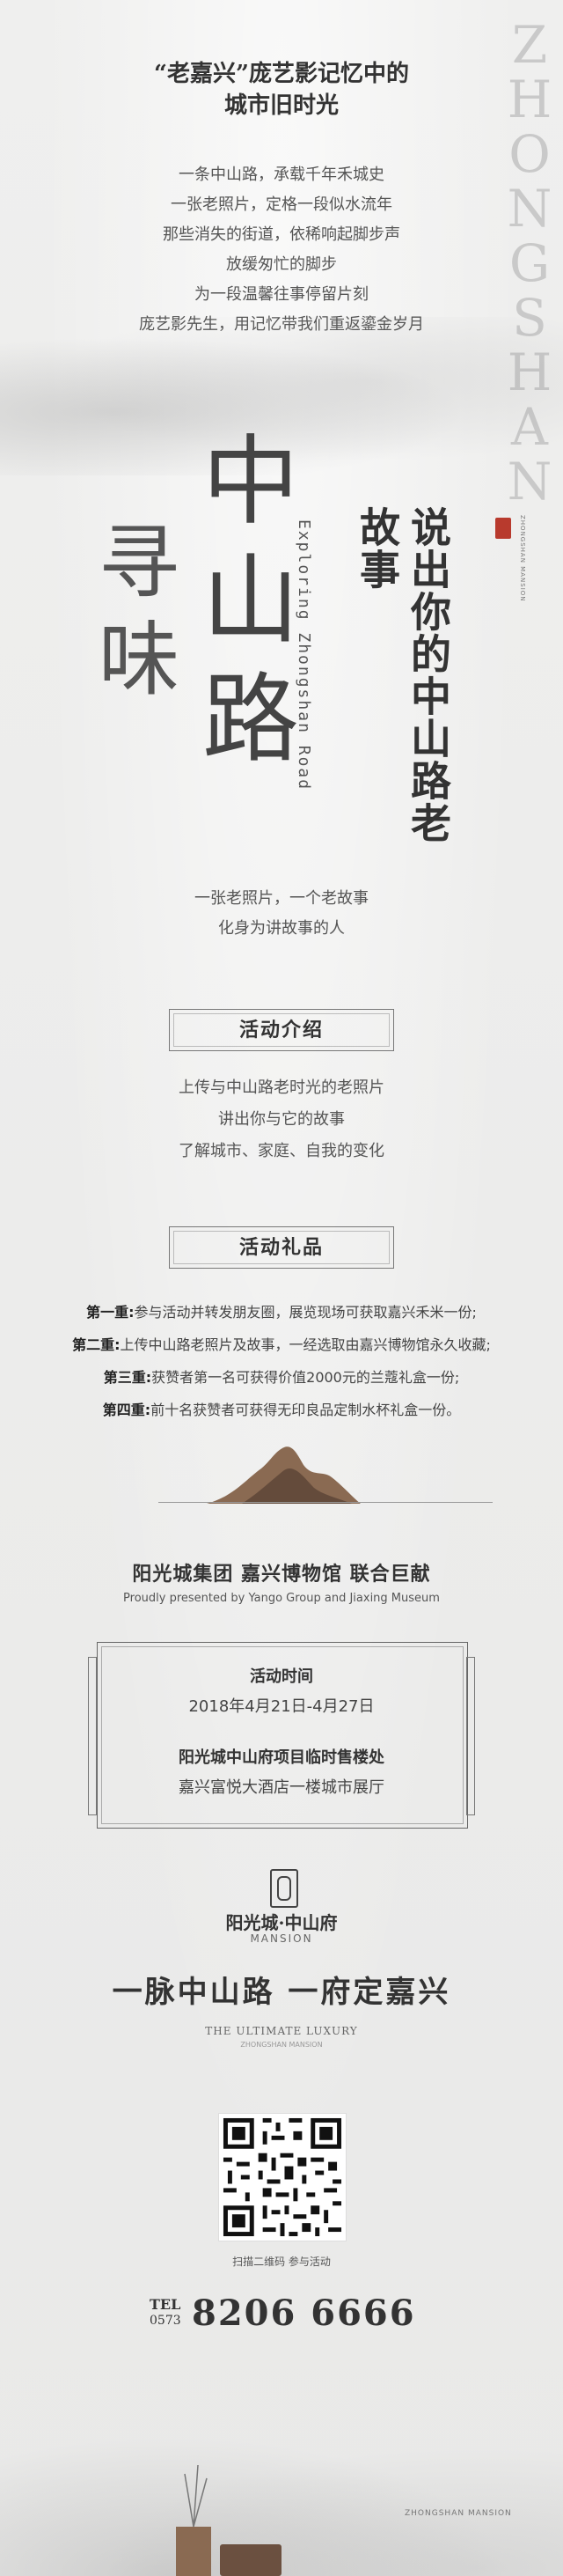 The width and height of the screenshot is (563, 2576). Describe the element at coordinates (250, 720) in the screenshot. I see `zsl-char: 路` at that location.